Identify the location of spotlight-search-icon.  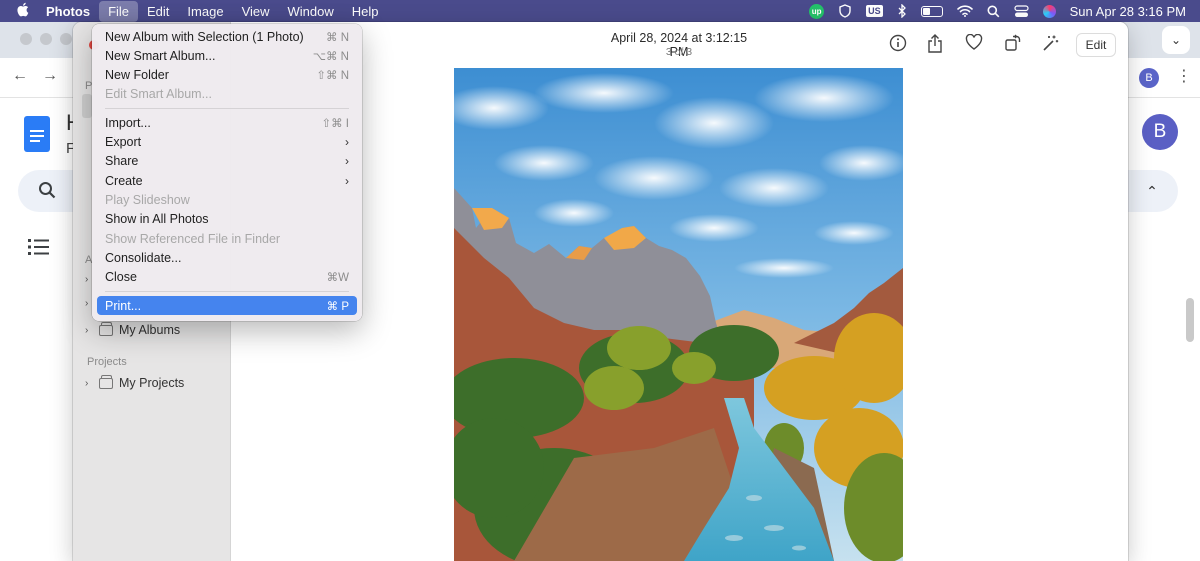
(993, 11).